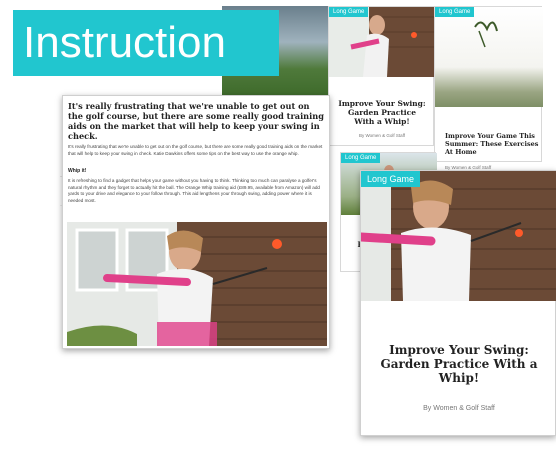 This screenshot has height=451, width=556. I want to click on article-subheading: Whip it!, so click(77, 171).